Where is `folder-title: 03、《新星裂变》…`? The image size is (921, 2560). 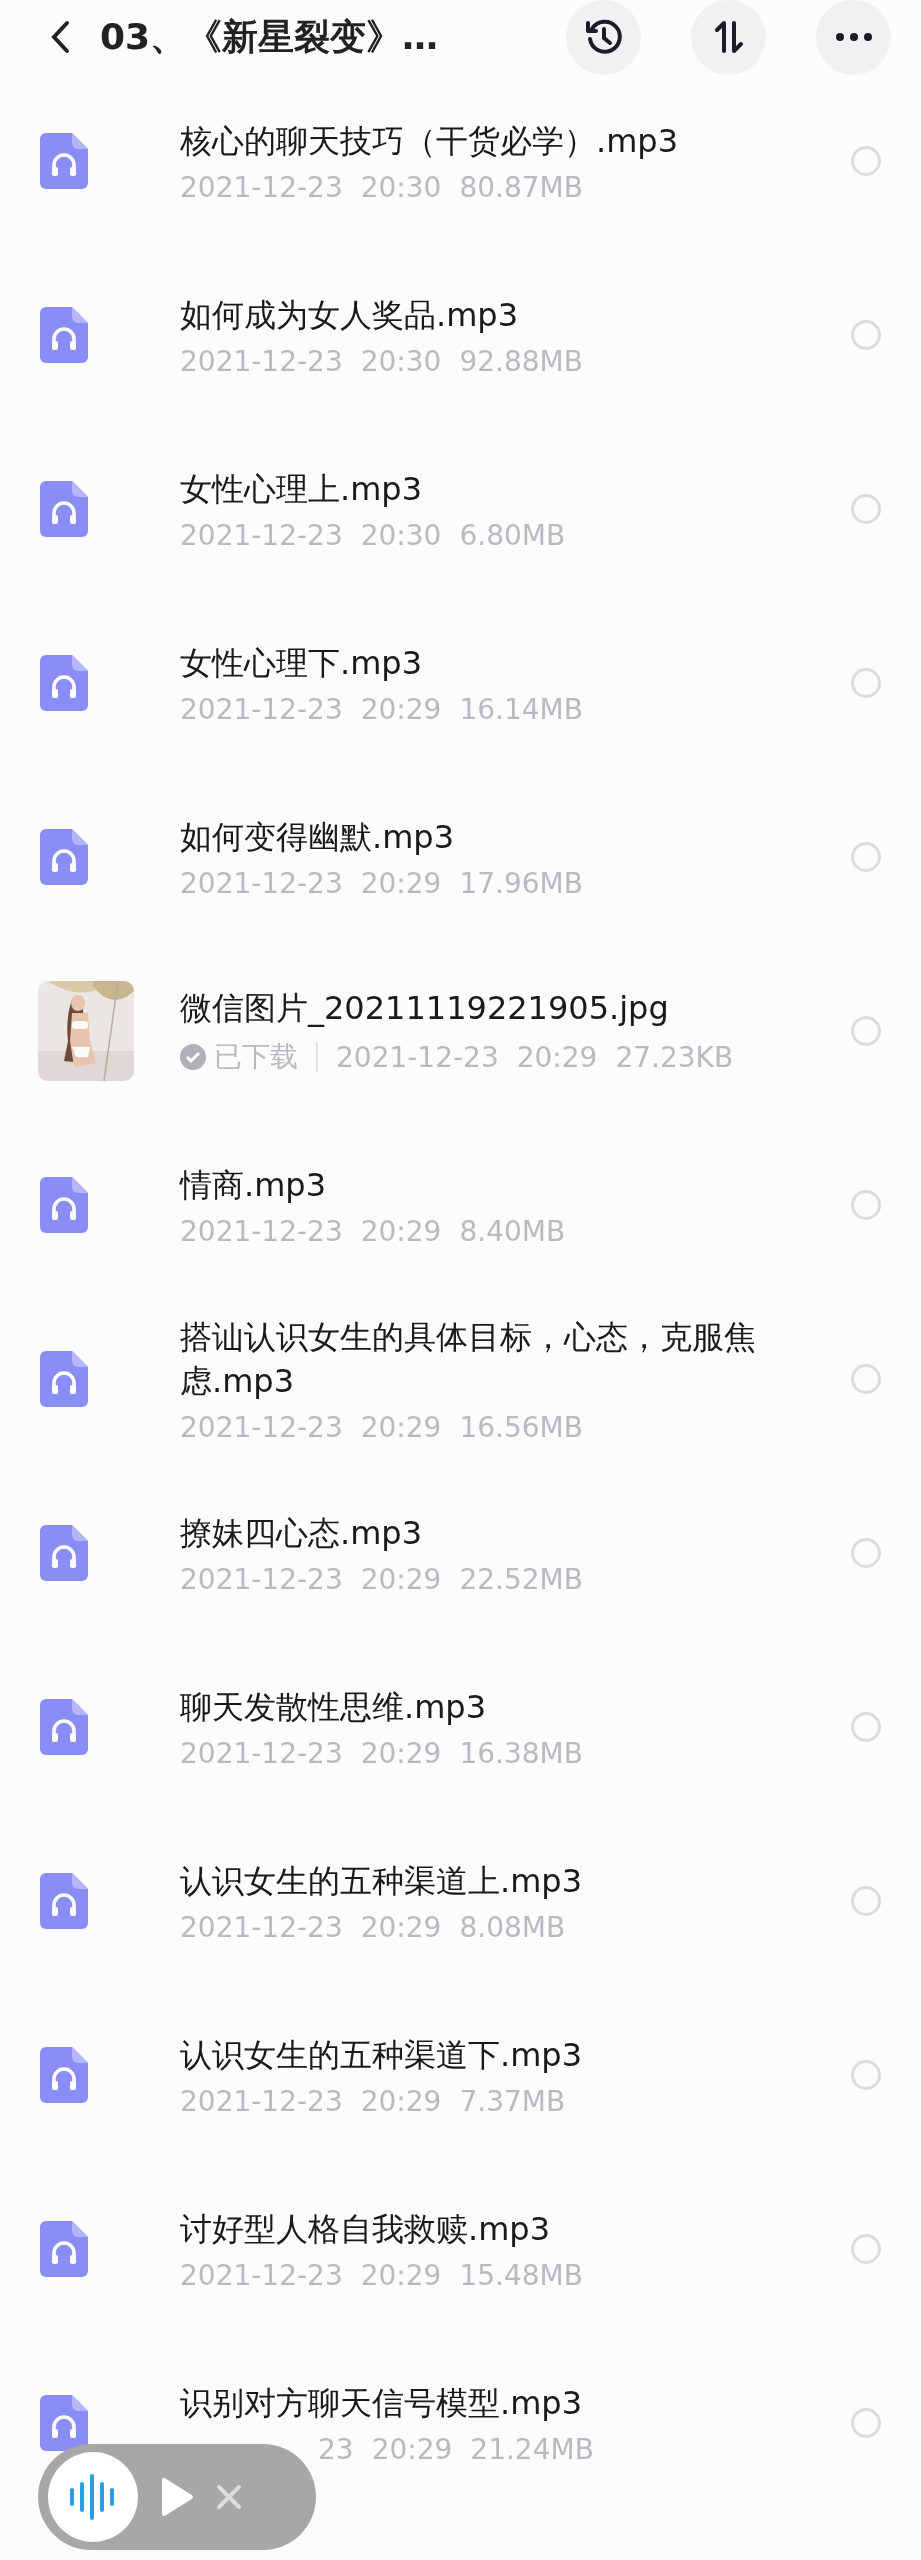
folder-title: 03、《新星裂变》… is located at coordinates (270, 36).